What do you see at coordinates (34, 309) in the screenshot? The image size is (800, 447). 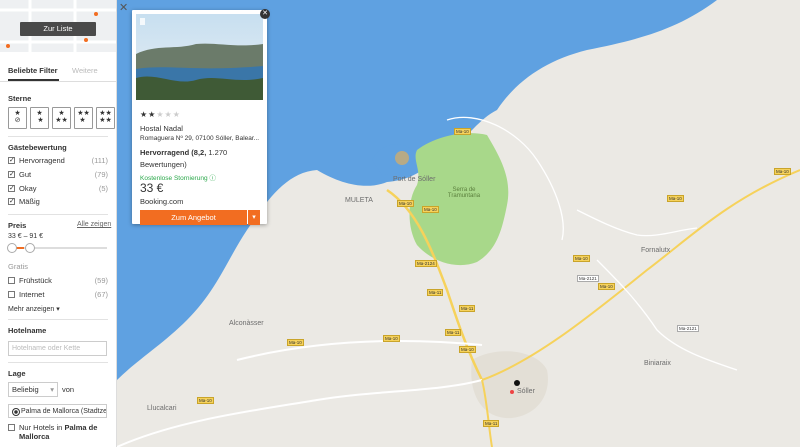 I see `show-more-link: Mehr anzeigen ▾` at bounding box center [34, 309].